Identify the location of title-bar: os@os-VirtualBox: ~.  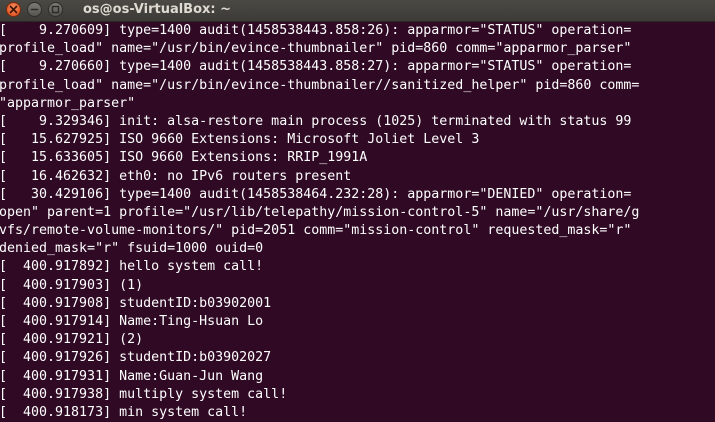
(357, 11).